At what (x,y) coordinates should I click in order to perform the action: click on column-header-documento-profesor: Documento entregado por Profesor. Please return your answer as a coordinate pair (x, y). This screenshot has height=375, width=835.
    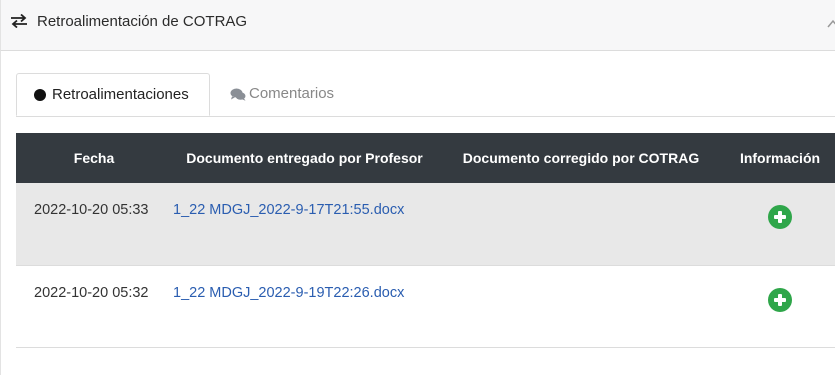
    Looking at the image, I should click on (304, 158).